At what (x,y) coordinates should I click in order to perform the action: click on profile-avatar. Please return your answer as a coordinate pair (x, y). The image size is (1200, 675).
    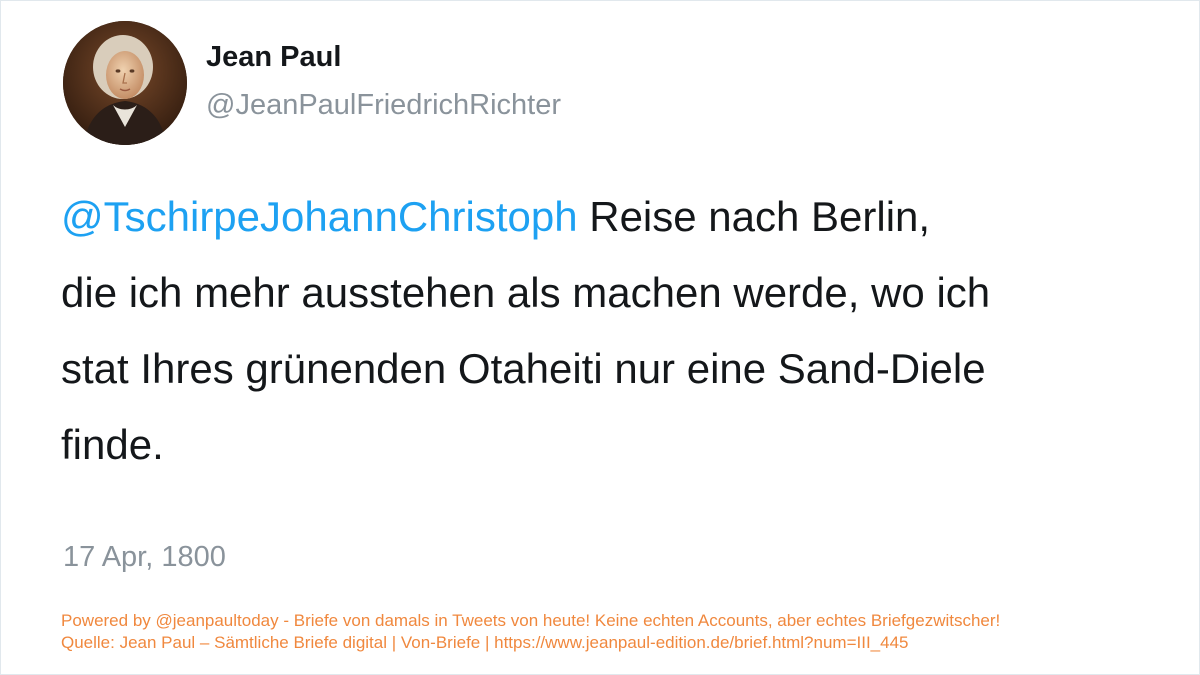
    Looking at the image, I should click on (125, 83).